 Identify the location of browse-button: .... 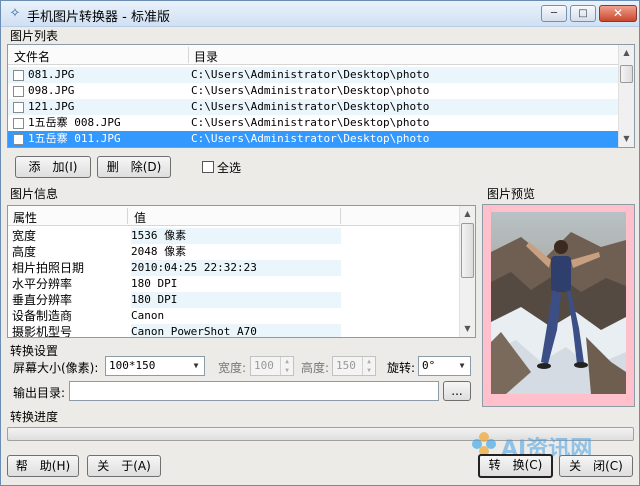
(457, 391).